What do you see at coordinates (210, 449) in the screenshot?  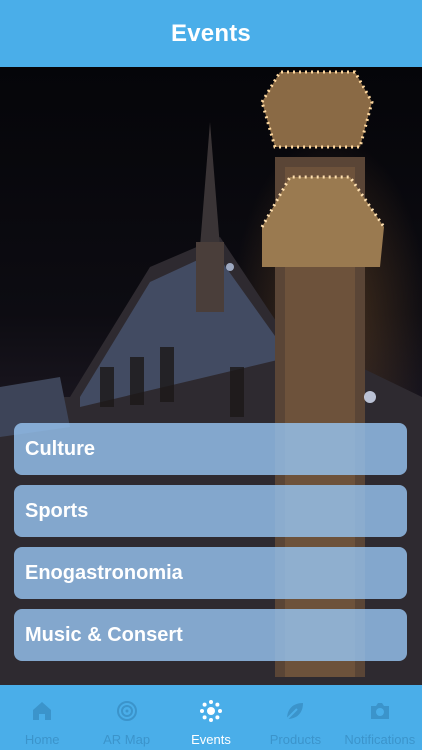 I see `category-button-culture: Culture` at bounding box center [210, 449].